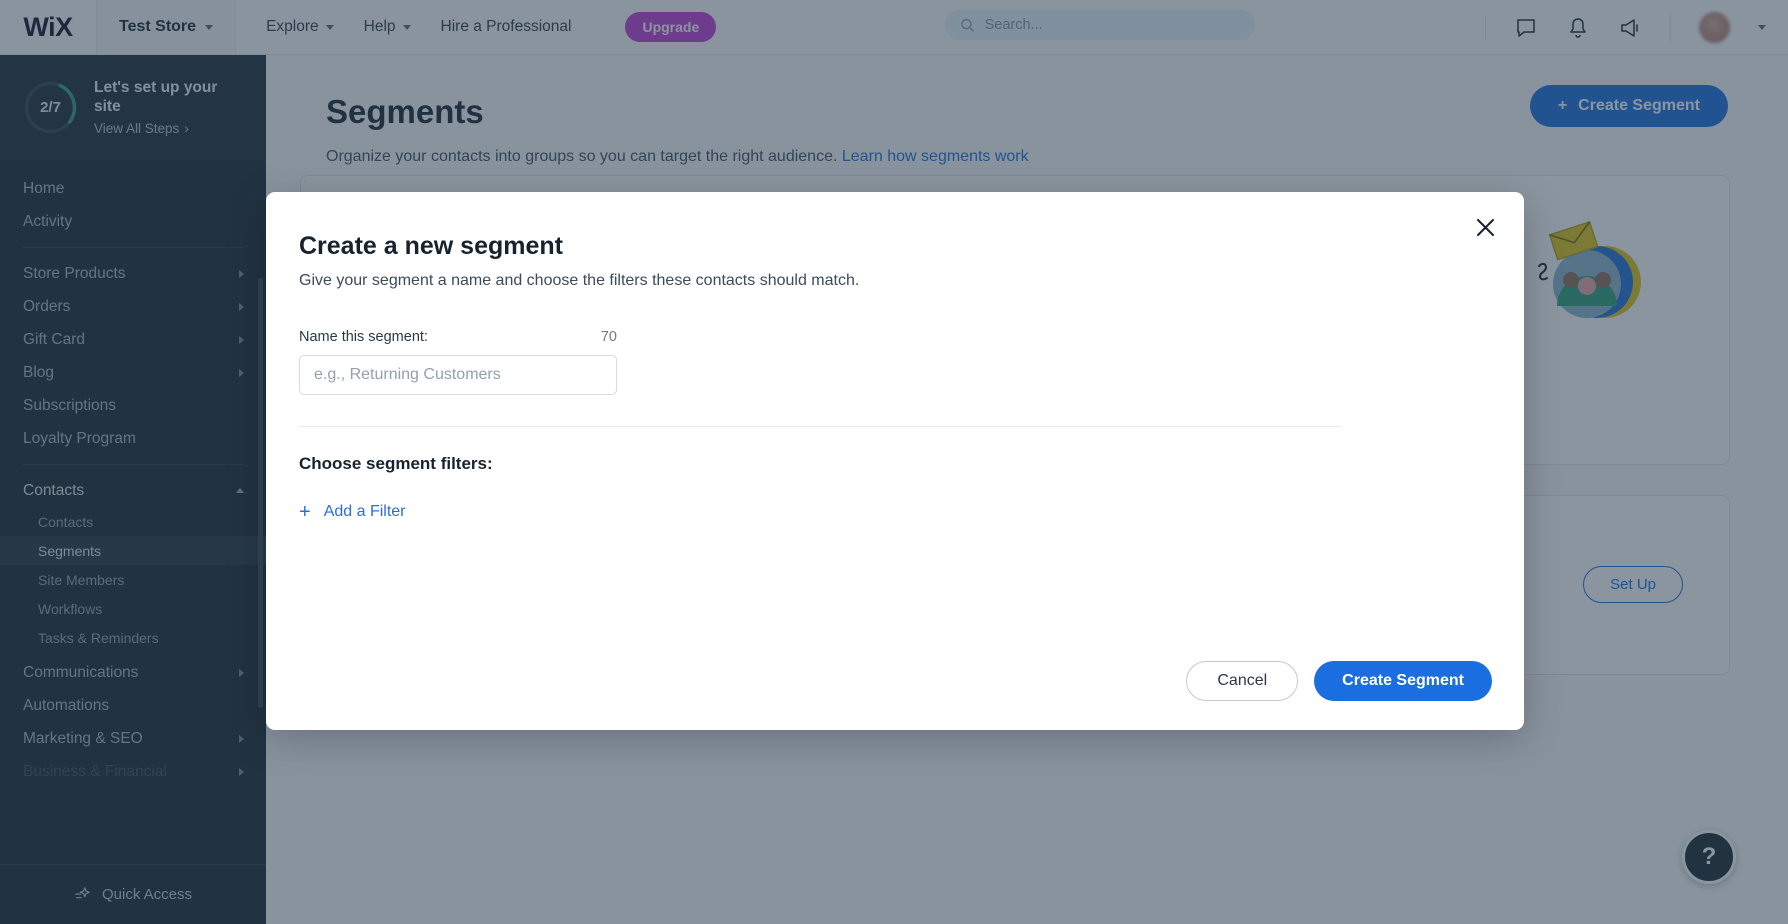 The image size is (1788, 924). I want to click on modal-divider, so click(820, 426).